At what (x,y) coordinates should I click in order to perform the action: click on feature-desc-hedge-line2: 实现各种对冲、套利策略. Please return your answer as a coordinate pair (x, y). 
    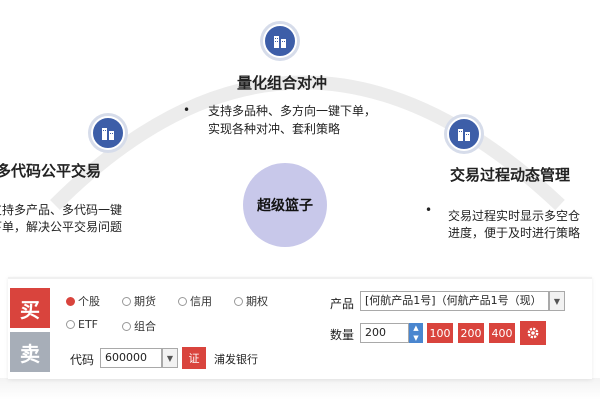
    Looking at the image, I should click on (274, 129).